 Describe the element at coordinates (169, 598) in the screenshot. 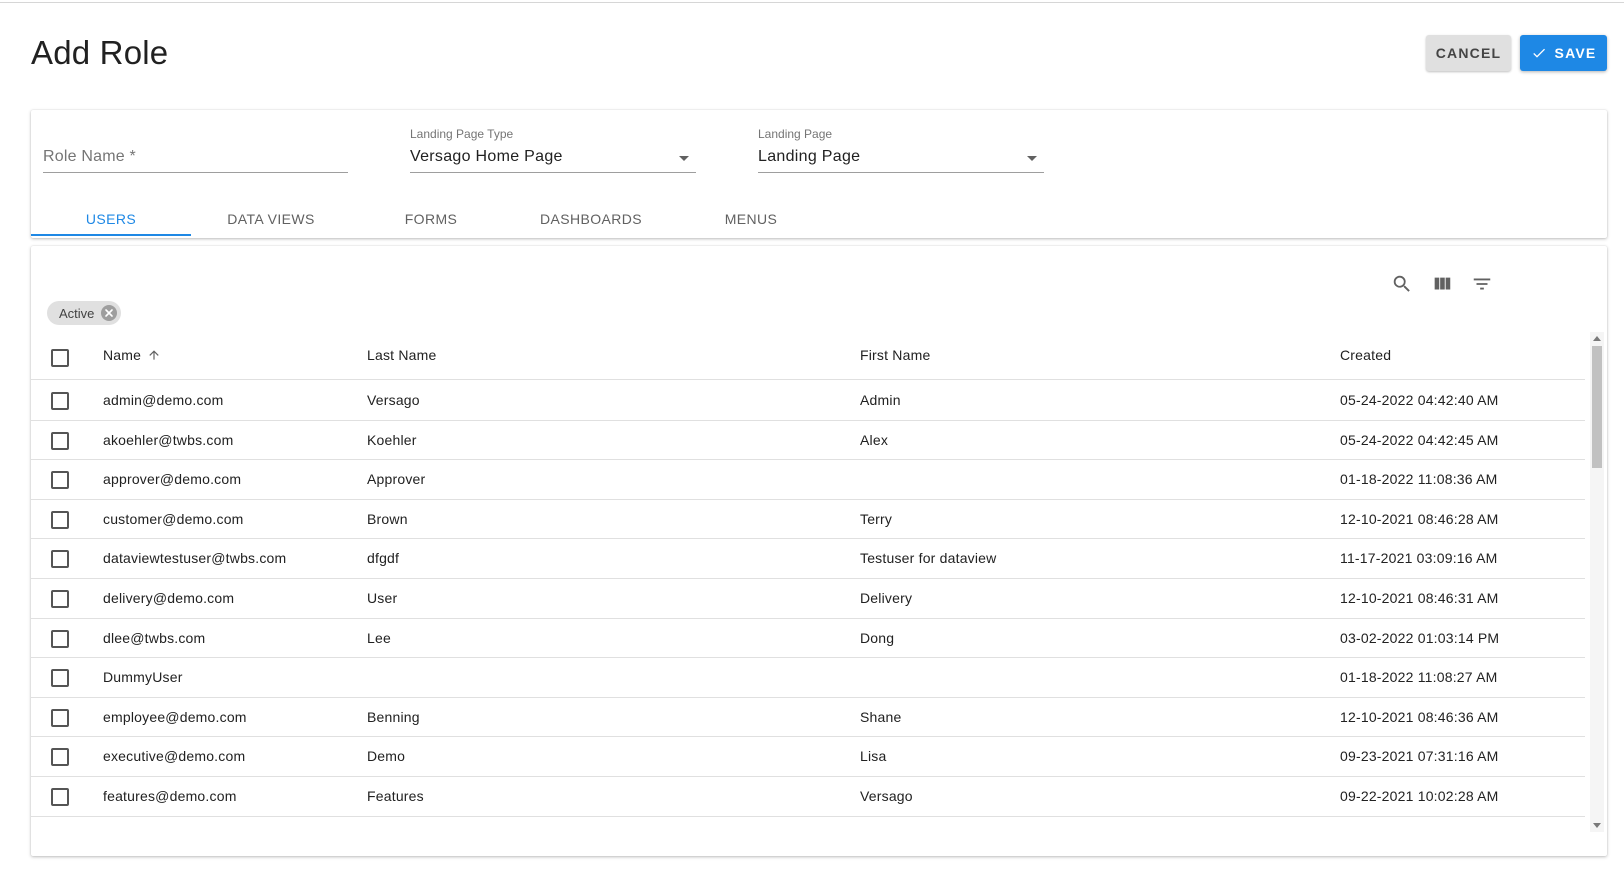

I see `cell-email: delivery@demo.com` at that location.